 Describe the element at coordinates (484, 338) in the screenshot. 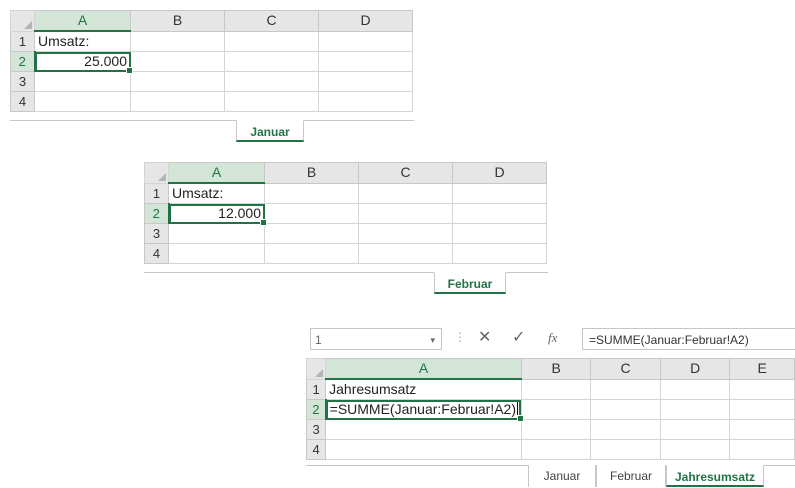

I see `cancel-icon: ✕` at that location.